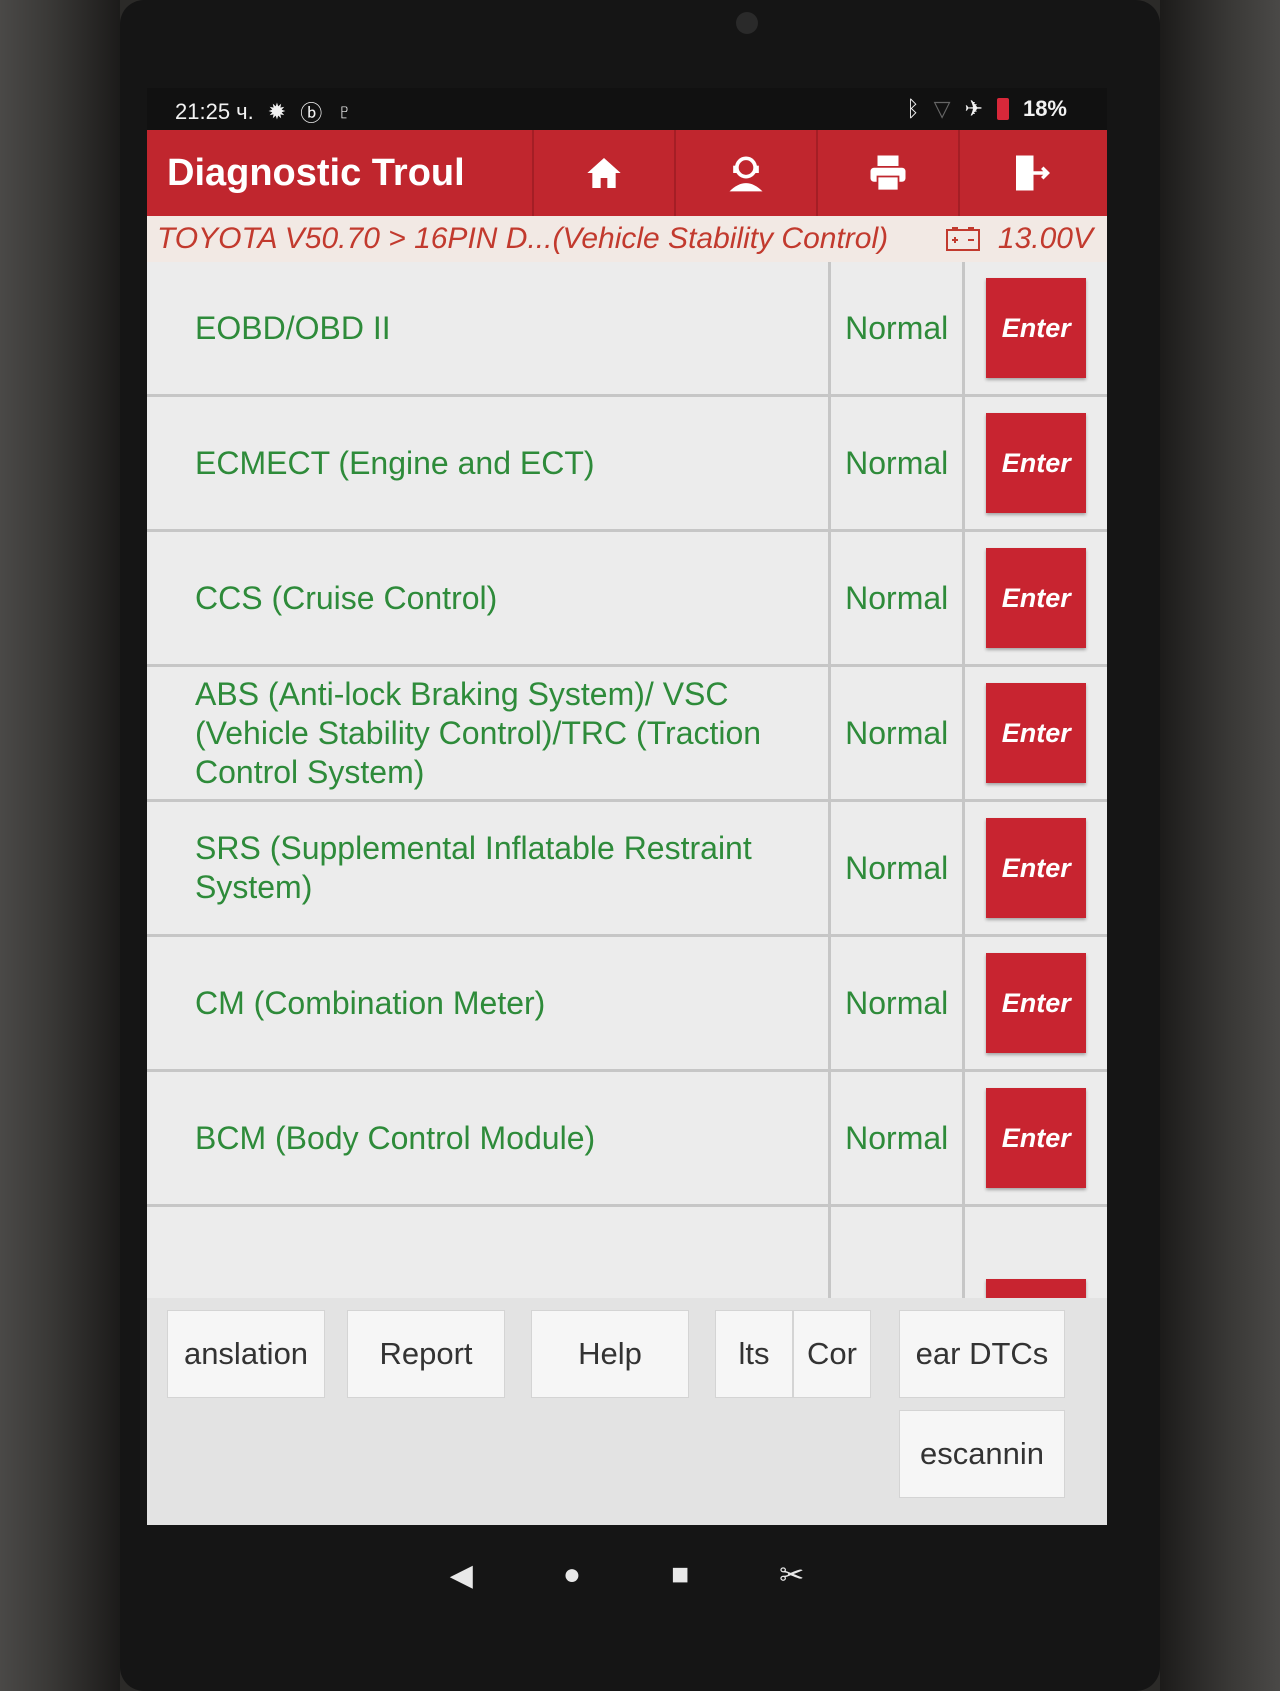 The image size is (1280, 1691). Describe the element at coordinates (1036, 1288) in the screenshot. I see `enter-button-partial` at that location.